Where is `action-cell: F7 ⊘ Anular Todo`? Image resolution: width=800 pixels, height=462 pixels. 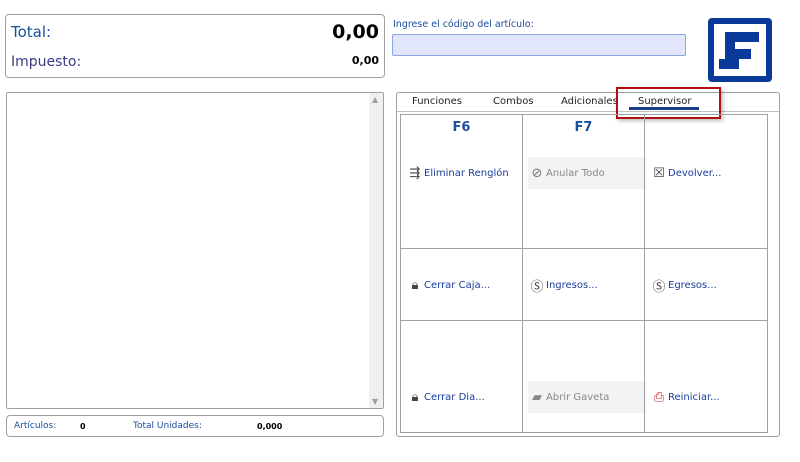 action-cell: F7 ⊘ Anular Todo is located at coordinates (584, 181).